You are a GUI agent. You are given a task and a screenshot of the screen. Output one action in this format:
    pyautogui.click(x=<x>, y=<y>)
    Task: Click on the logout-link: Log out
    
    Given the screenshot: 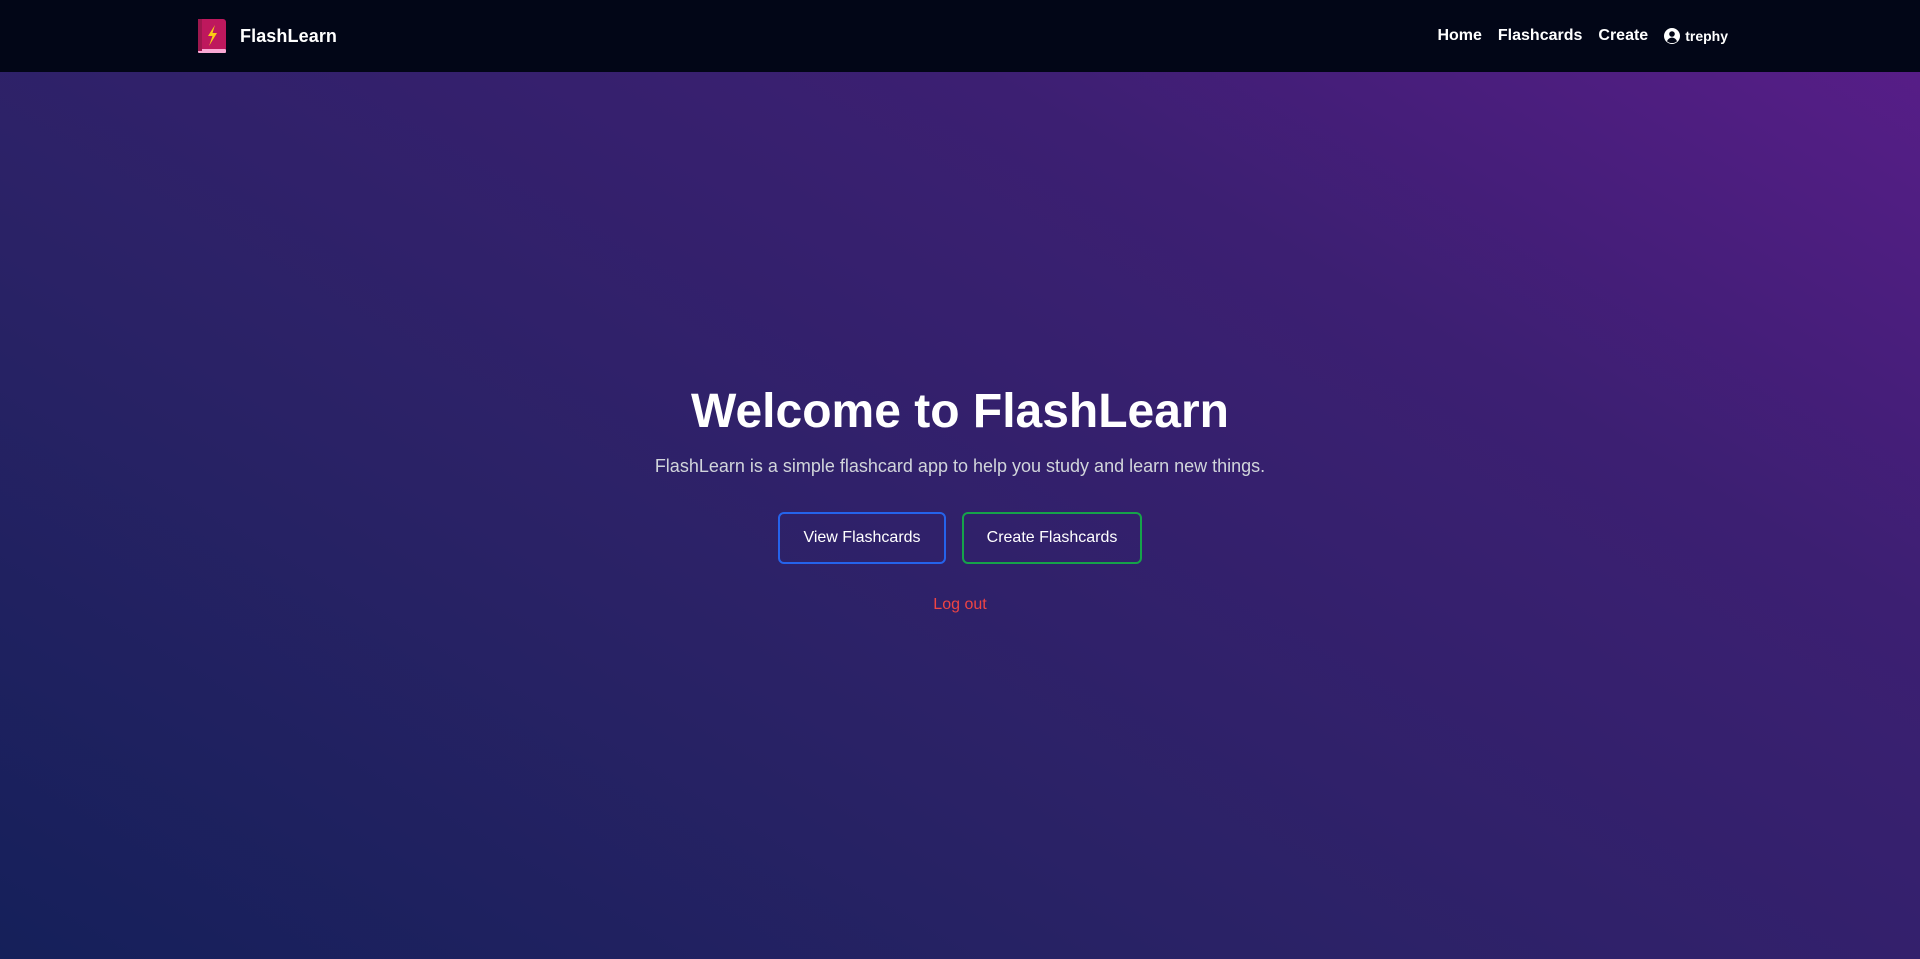 What is the action you would take?
    pyautogui.click(x=959, y=604)
    